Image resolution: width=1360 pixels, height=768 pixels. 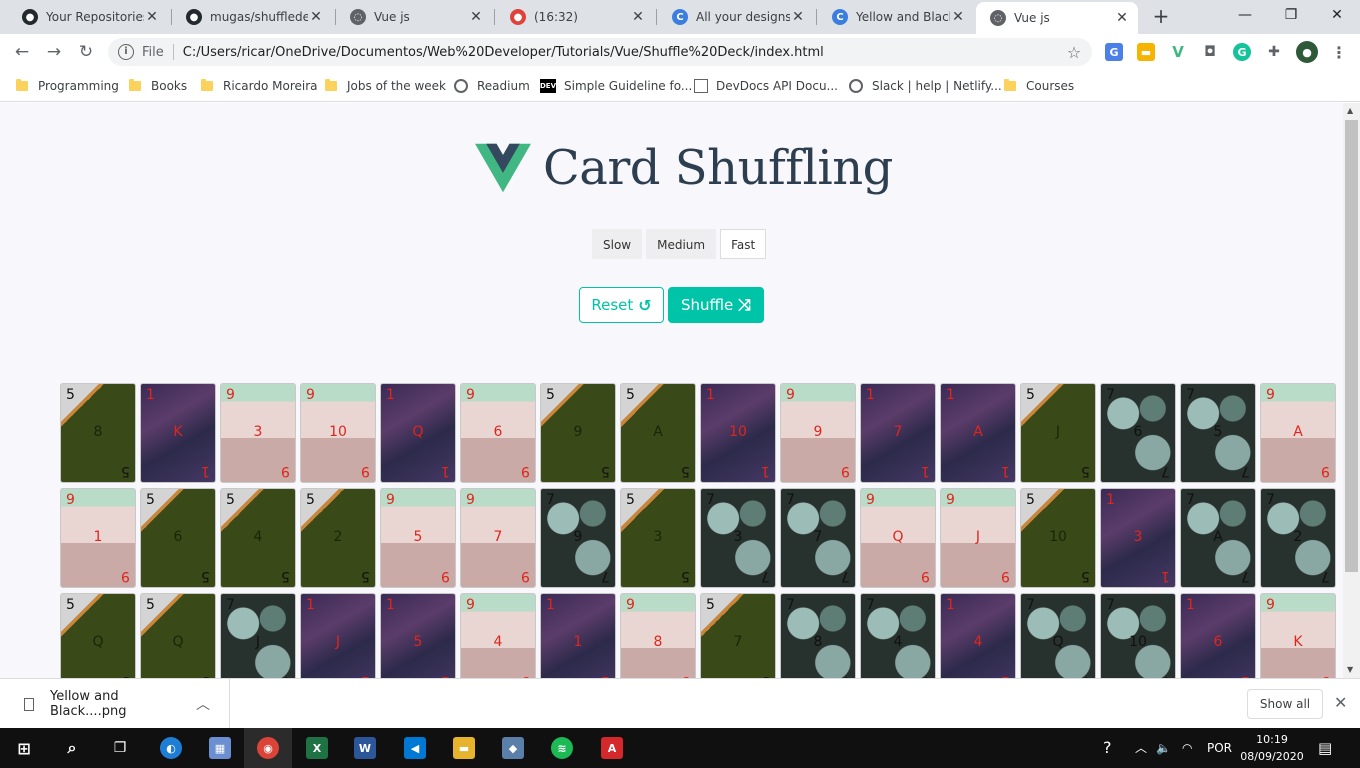 I want to click on scroll-up-arrow-icon: ▲, so click(x=1350, y=110).